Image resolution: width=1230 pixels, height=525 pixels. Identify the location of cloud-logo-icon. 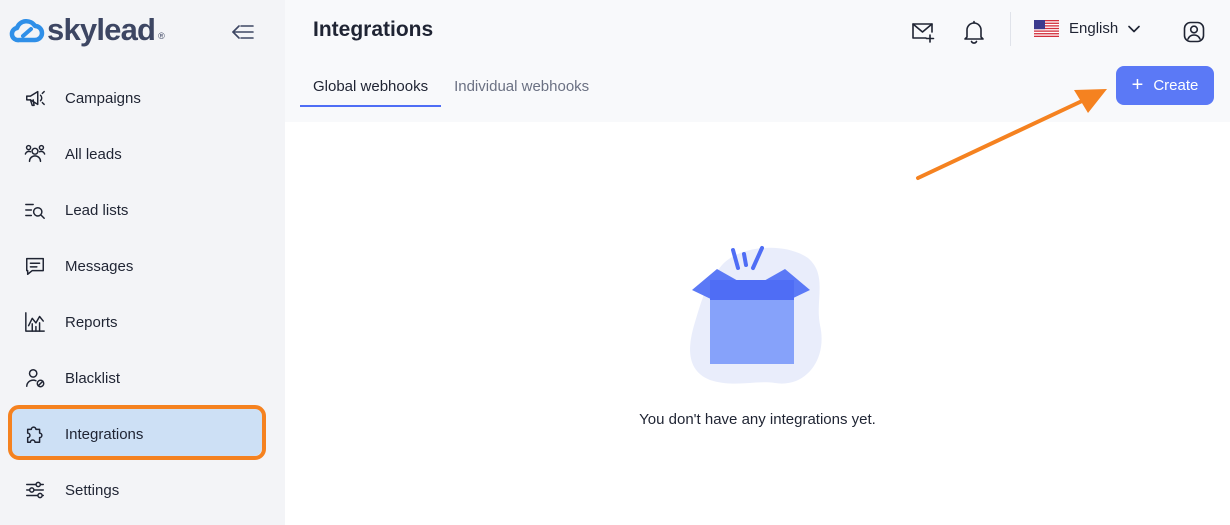
(27, 30).